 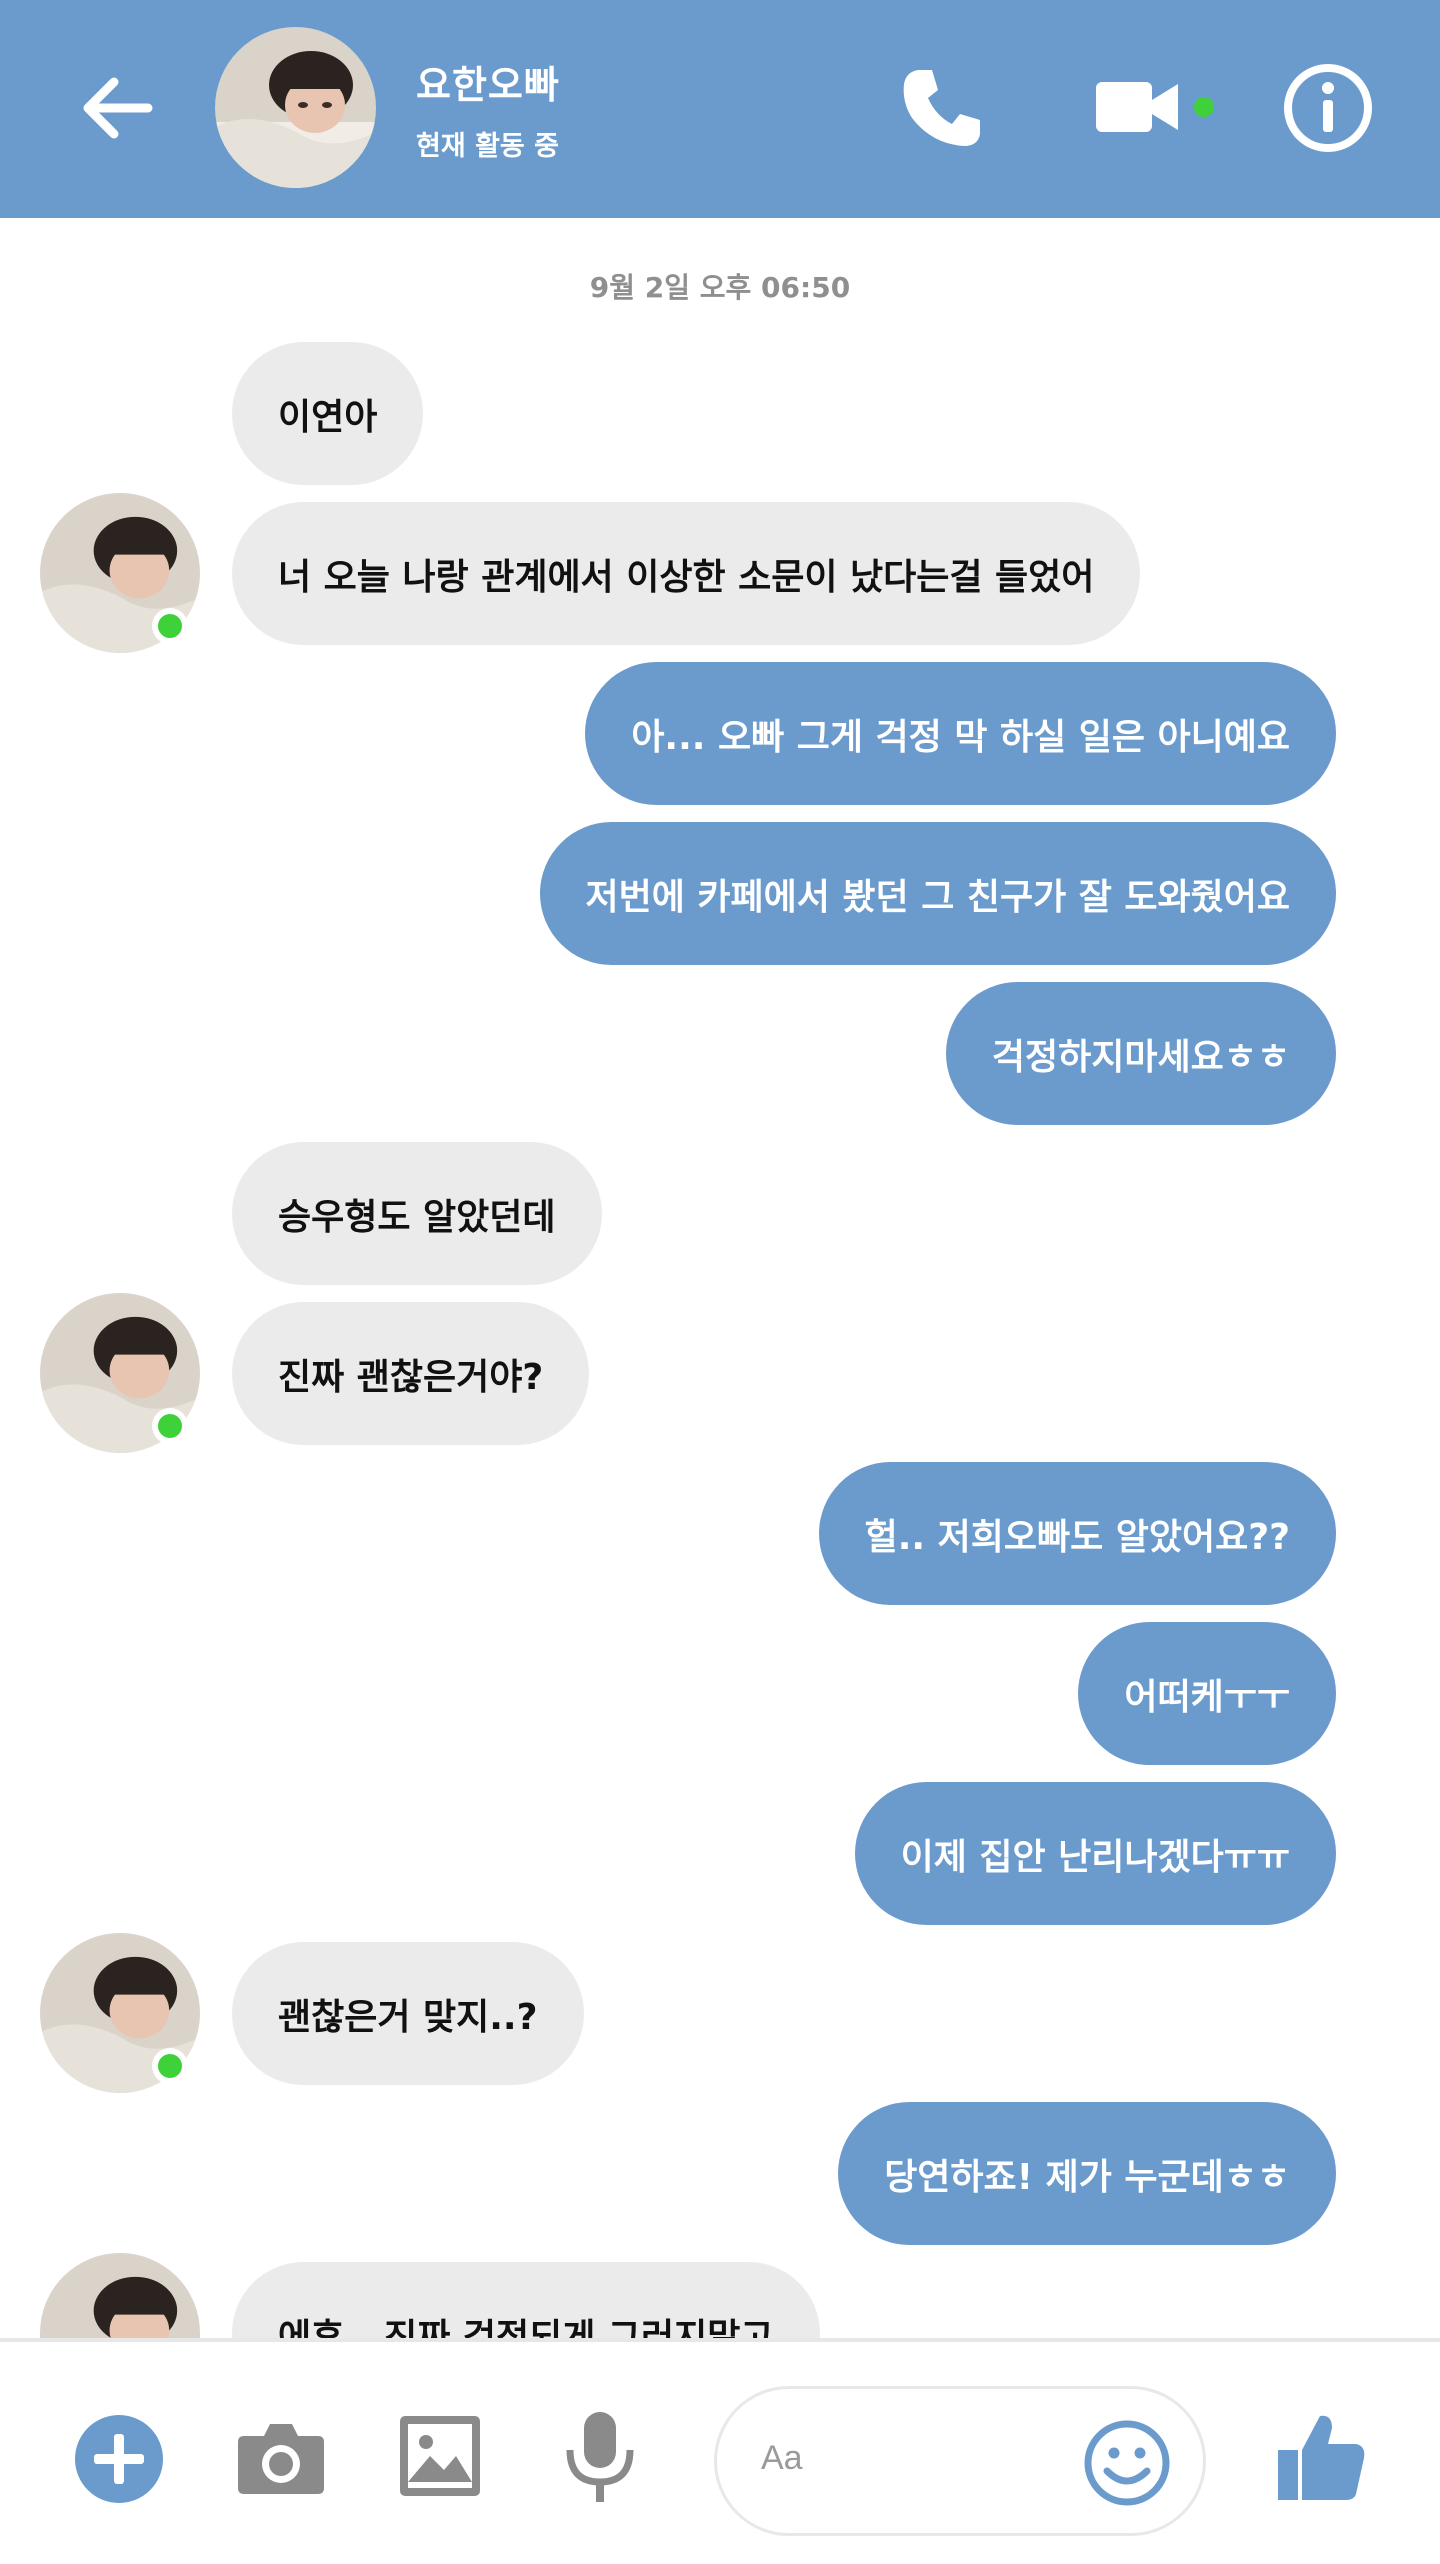 What do you see at coordinates (1328, 108) in the screenshot?
I see `info-icon` at bounding box center [1328, 108].